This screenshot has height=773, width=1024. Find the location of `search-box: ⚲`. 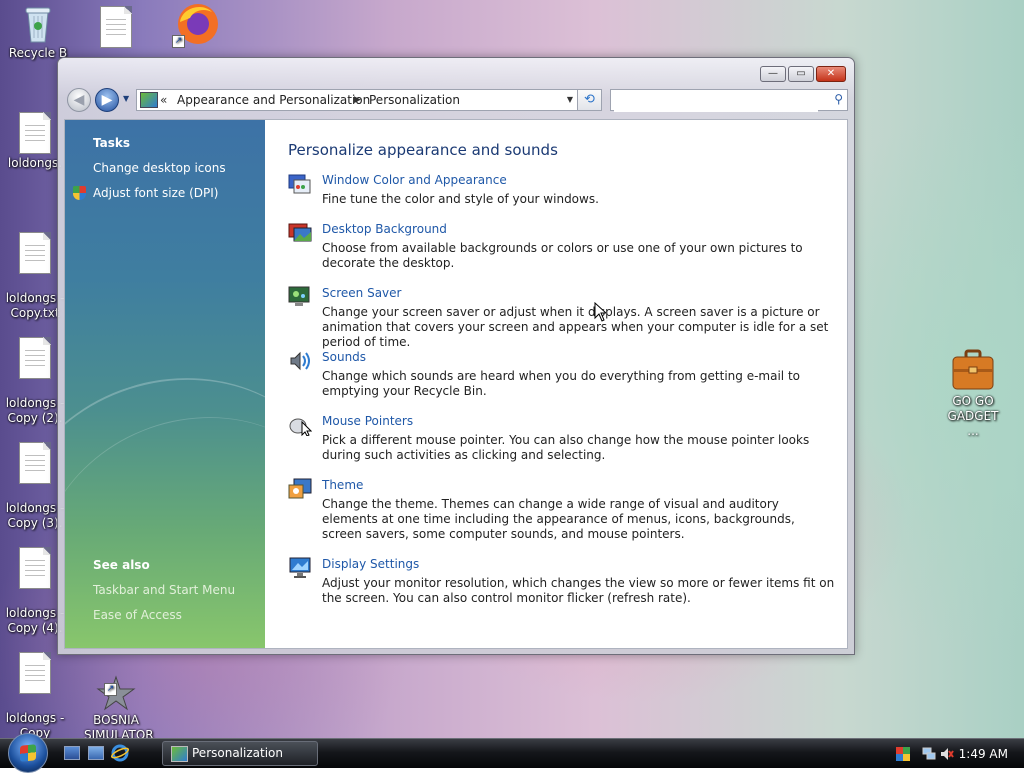

search-box: ⚲ is located at coordinates (729, 100).